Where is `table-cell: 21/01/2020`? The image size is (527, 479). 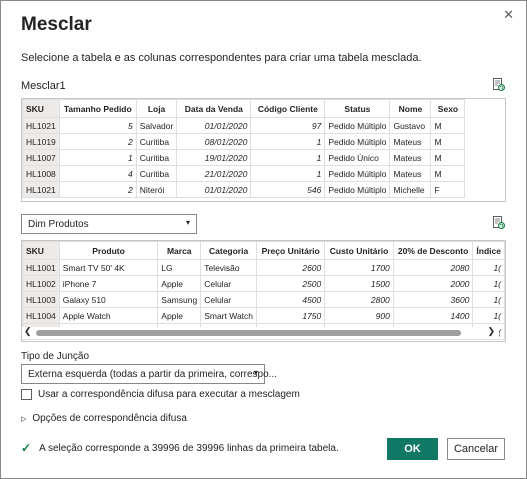
table-cell: 21/01/2020 is located at coordinates (214, 173).